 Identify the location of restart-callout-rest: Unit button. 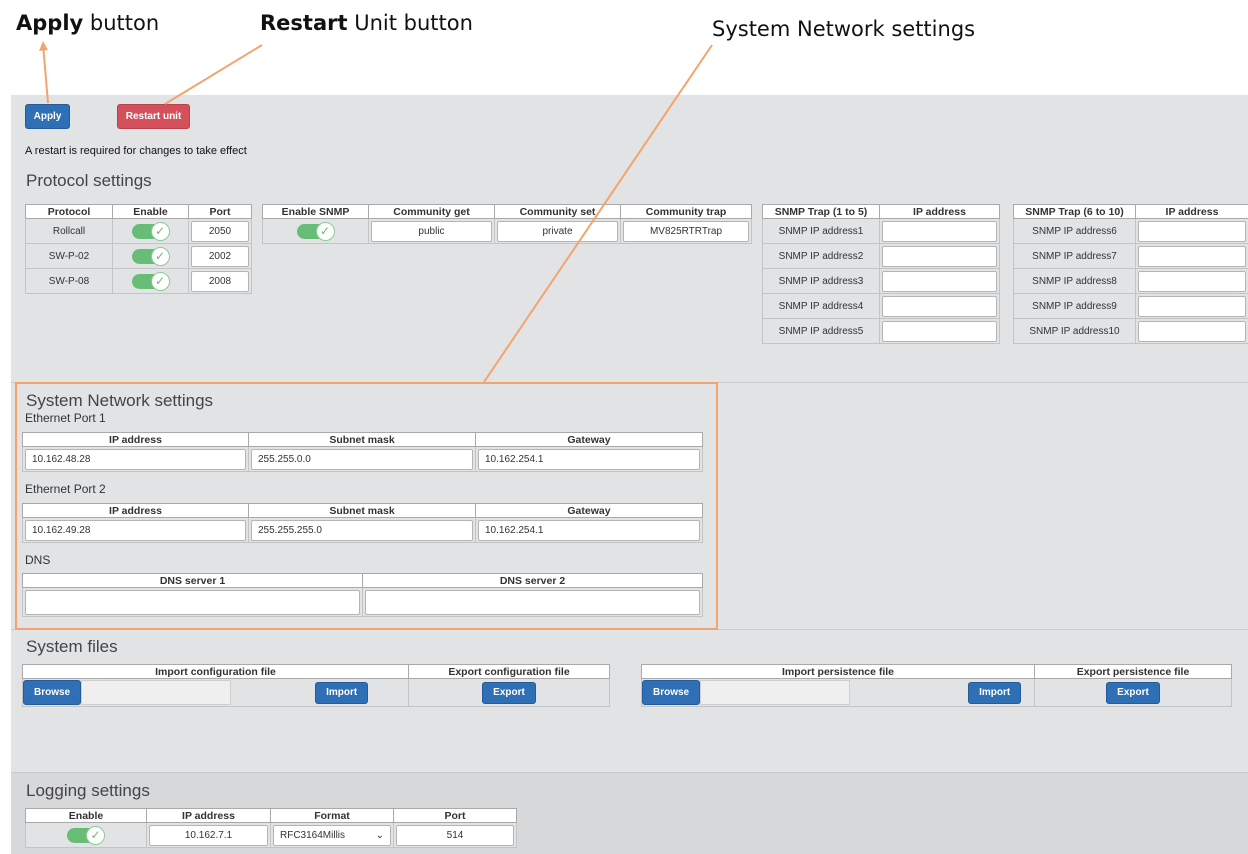
(410, 23).